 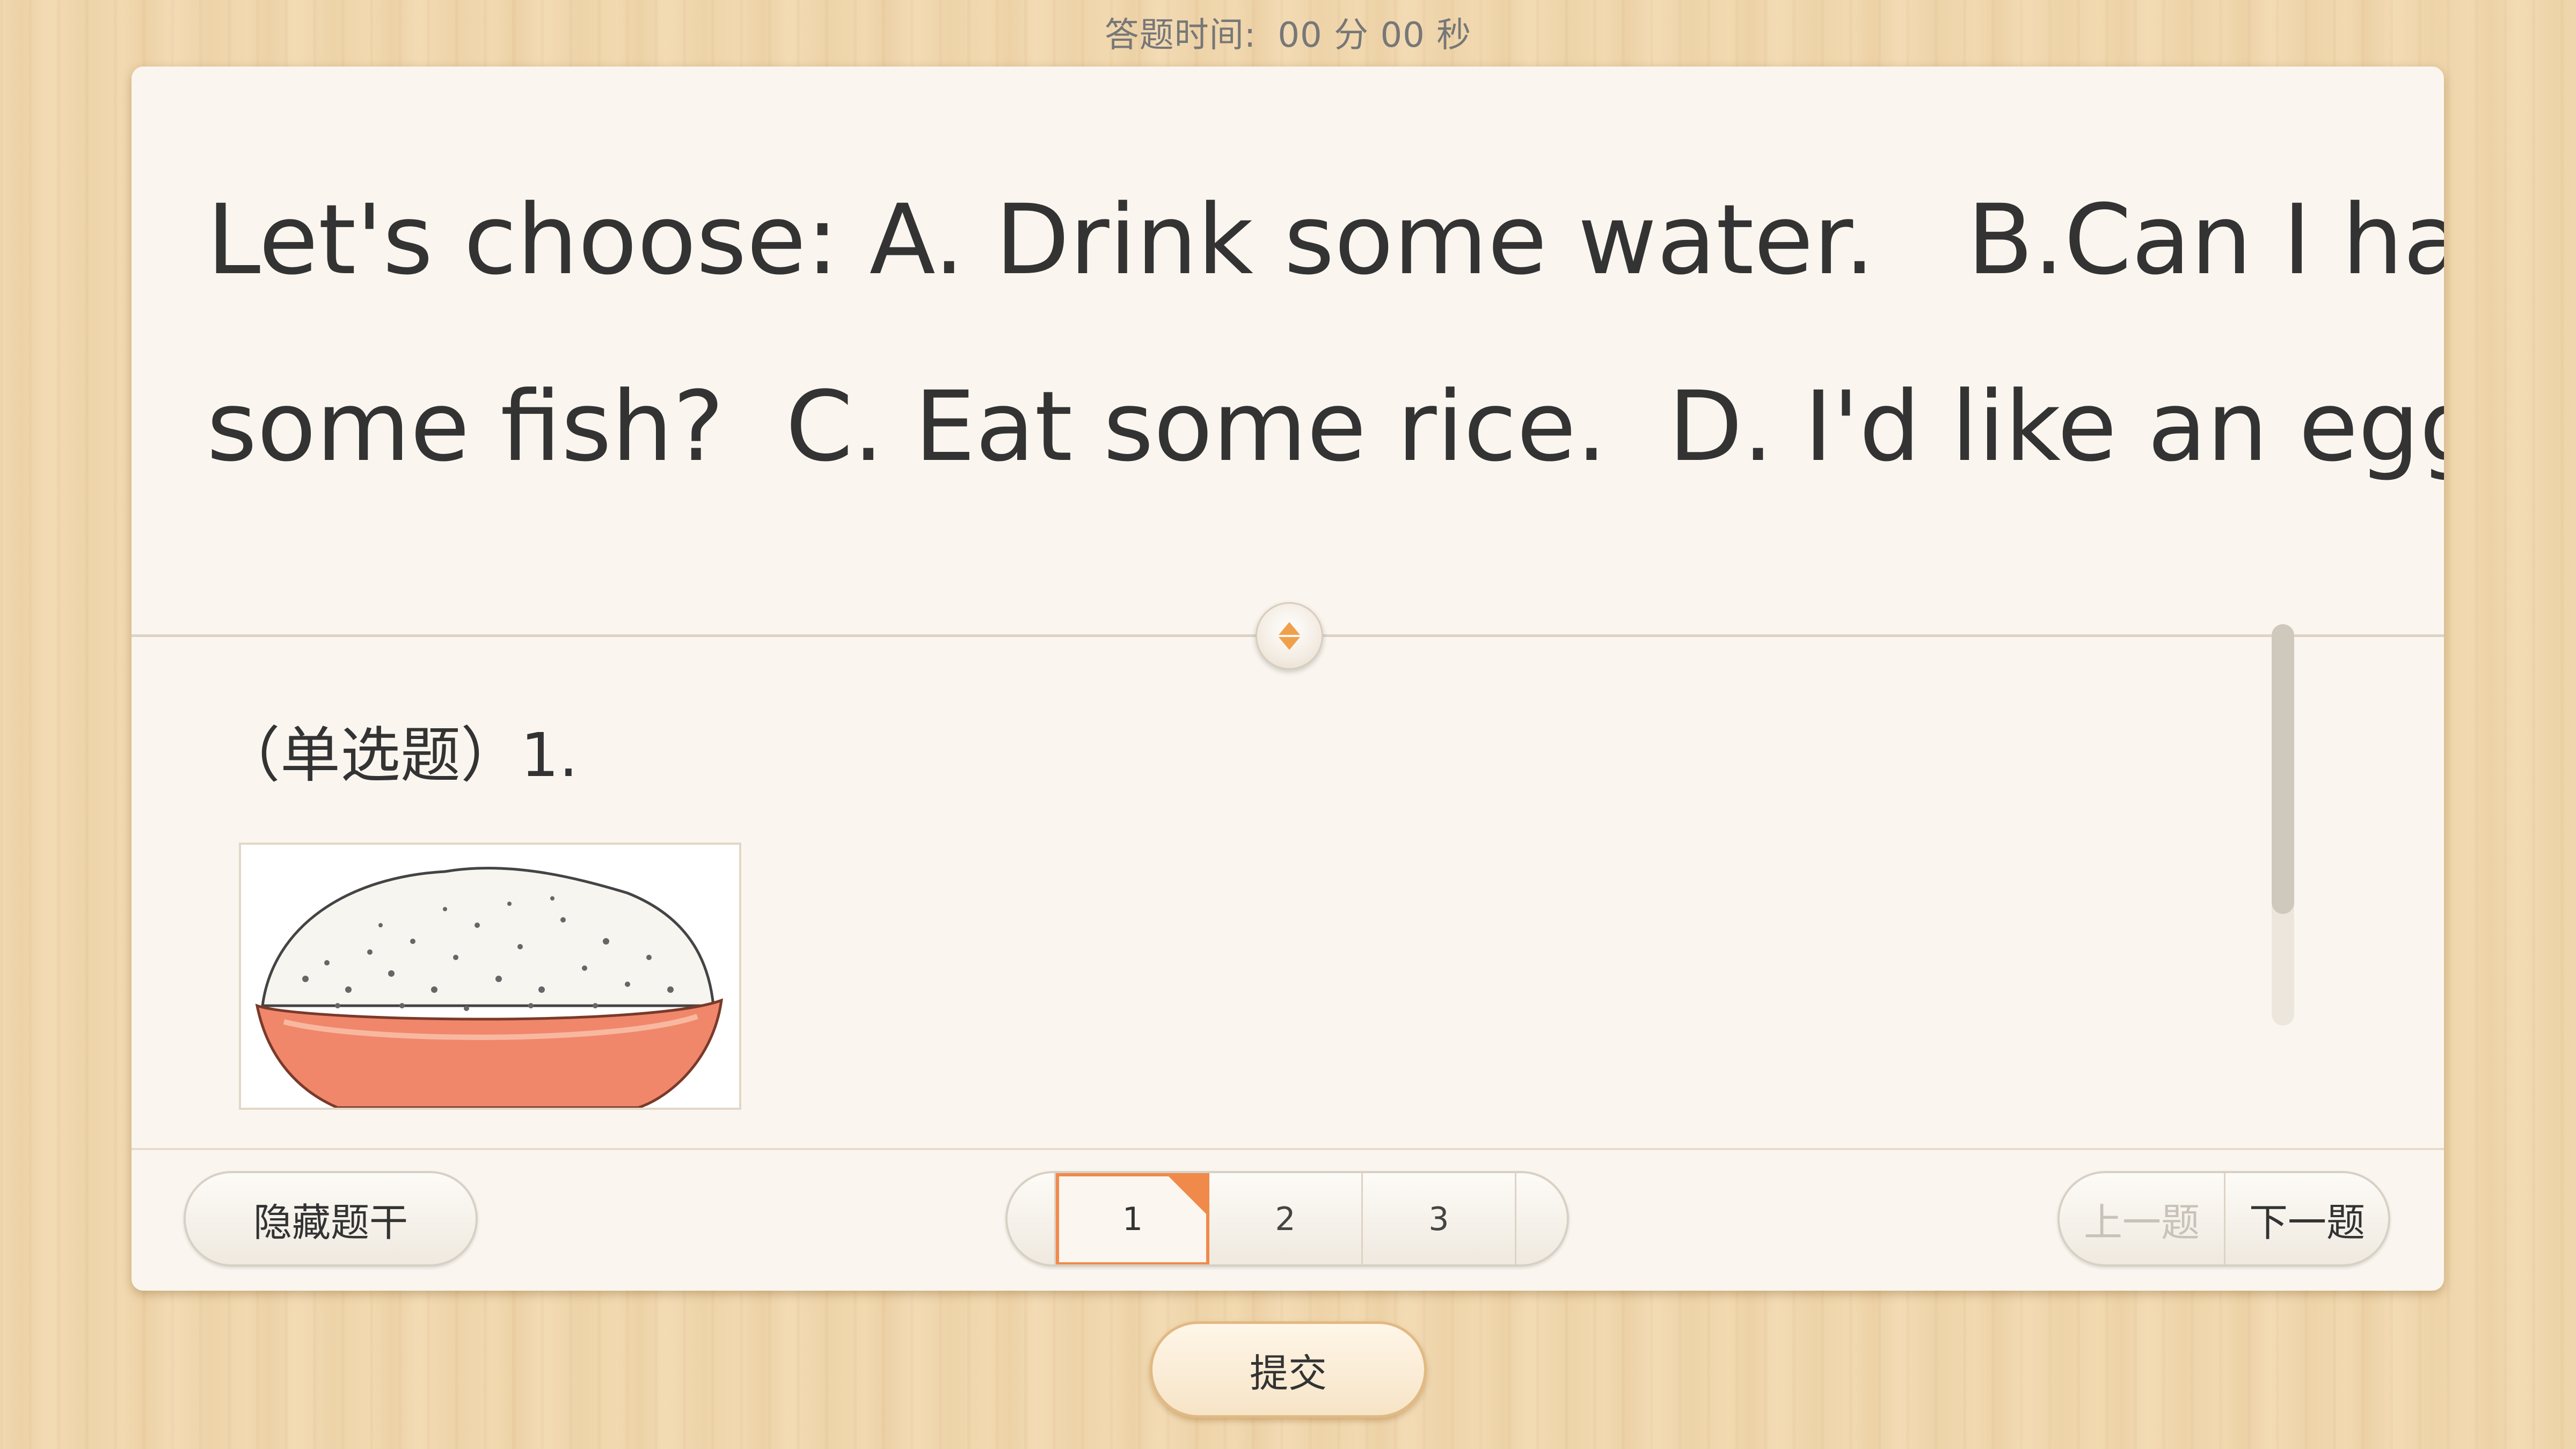 What do you see at coordinates (1288, 1149) in the screenshot?
I see `footer-divider` at bounding box center [1288, 1149].